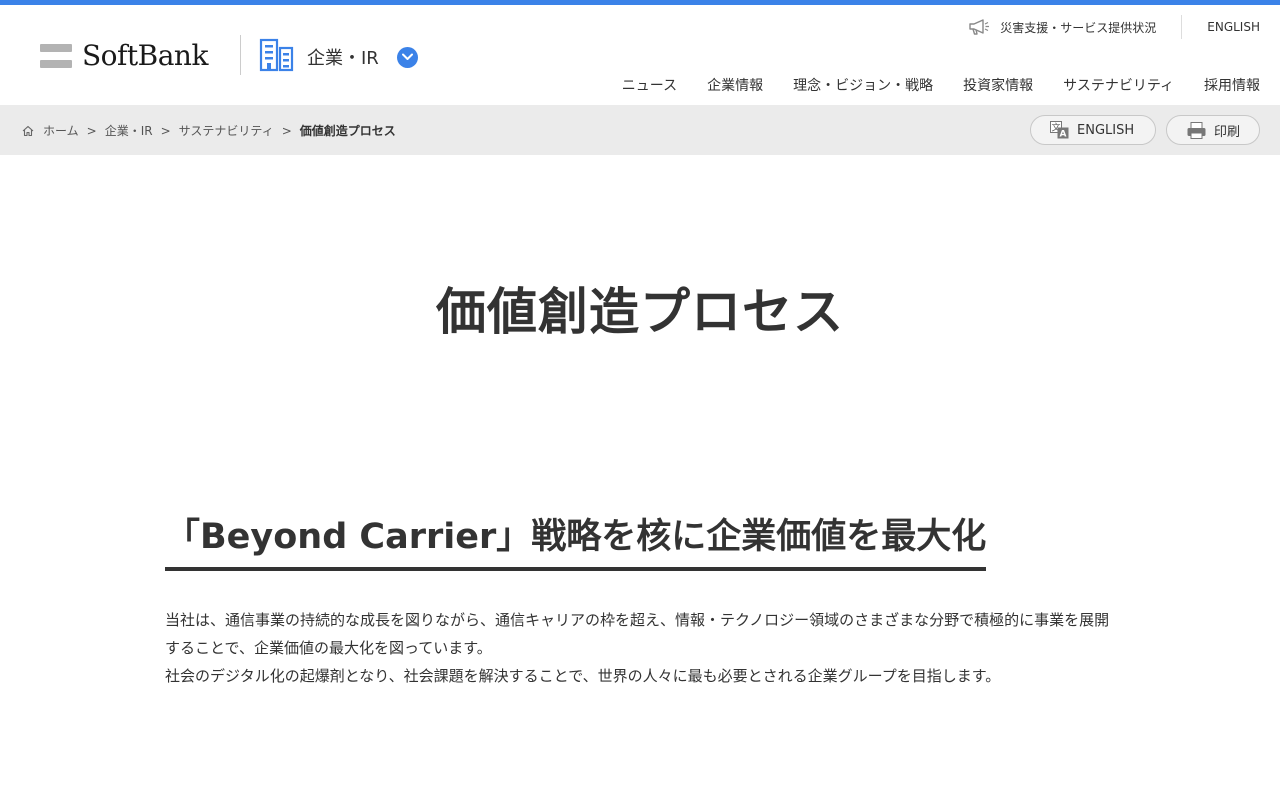  What do you see at coordinates (1063, 135) in the screenshot?
I see `svg-text: A` at bounding box center [1063, 135].